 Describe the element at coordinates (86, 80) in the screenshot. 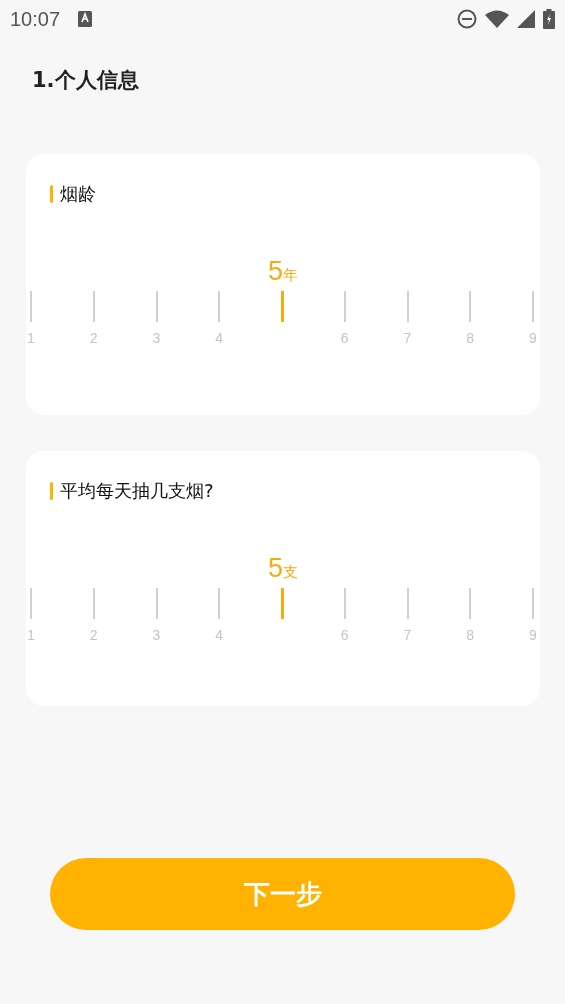

I see `page-title: 1.个人信息` at that location.